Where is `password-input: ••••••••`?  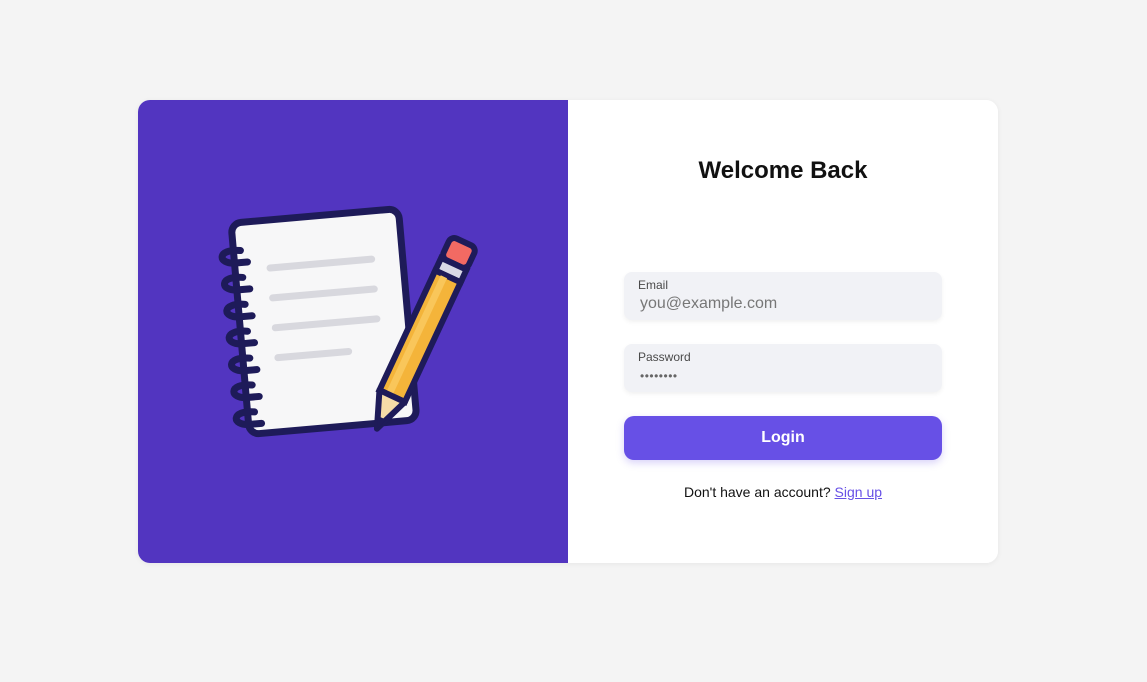 password-input: •••••••• is located at coordinates (659, 376).